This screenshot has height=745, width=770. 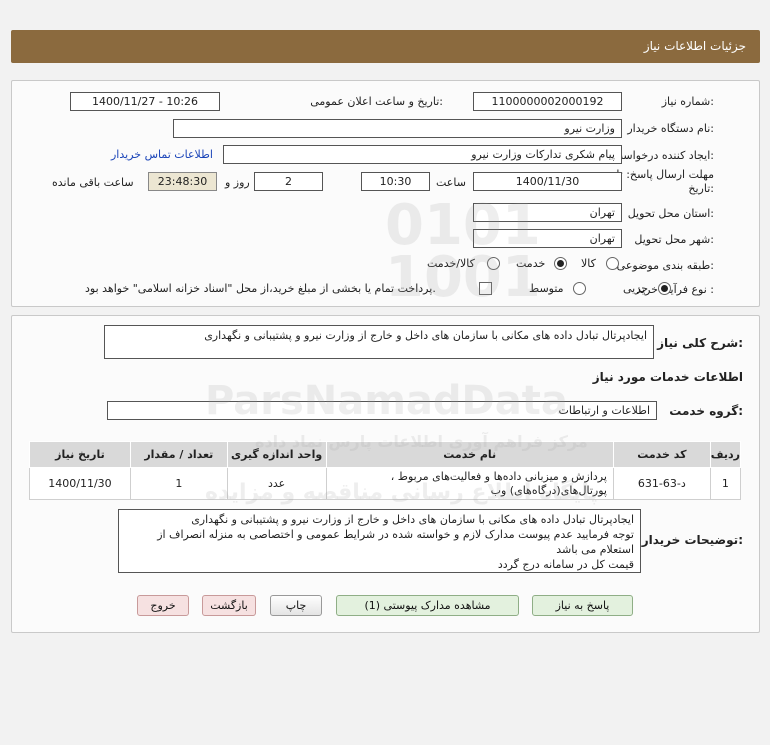 I want to click on need-number-field: 1100000002000192, so click(x=547, y=101).